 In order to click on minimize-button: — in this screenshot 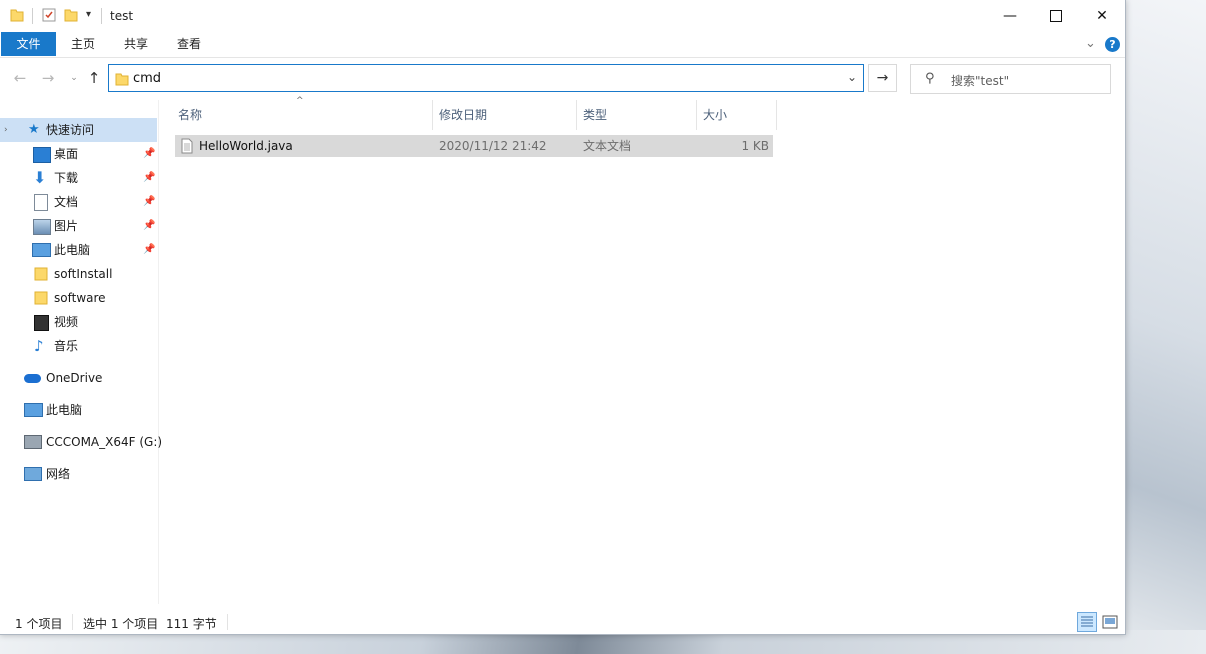, I will do `click(1010, 16)`.